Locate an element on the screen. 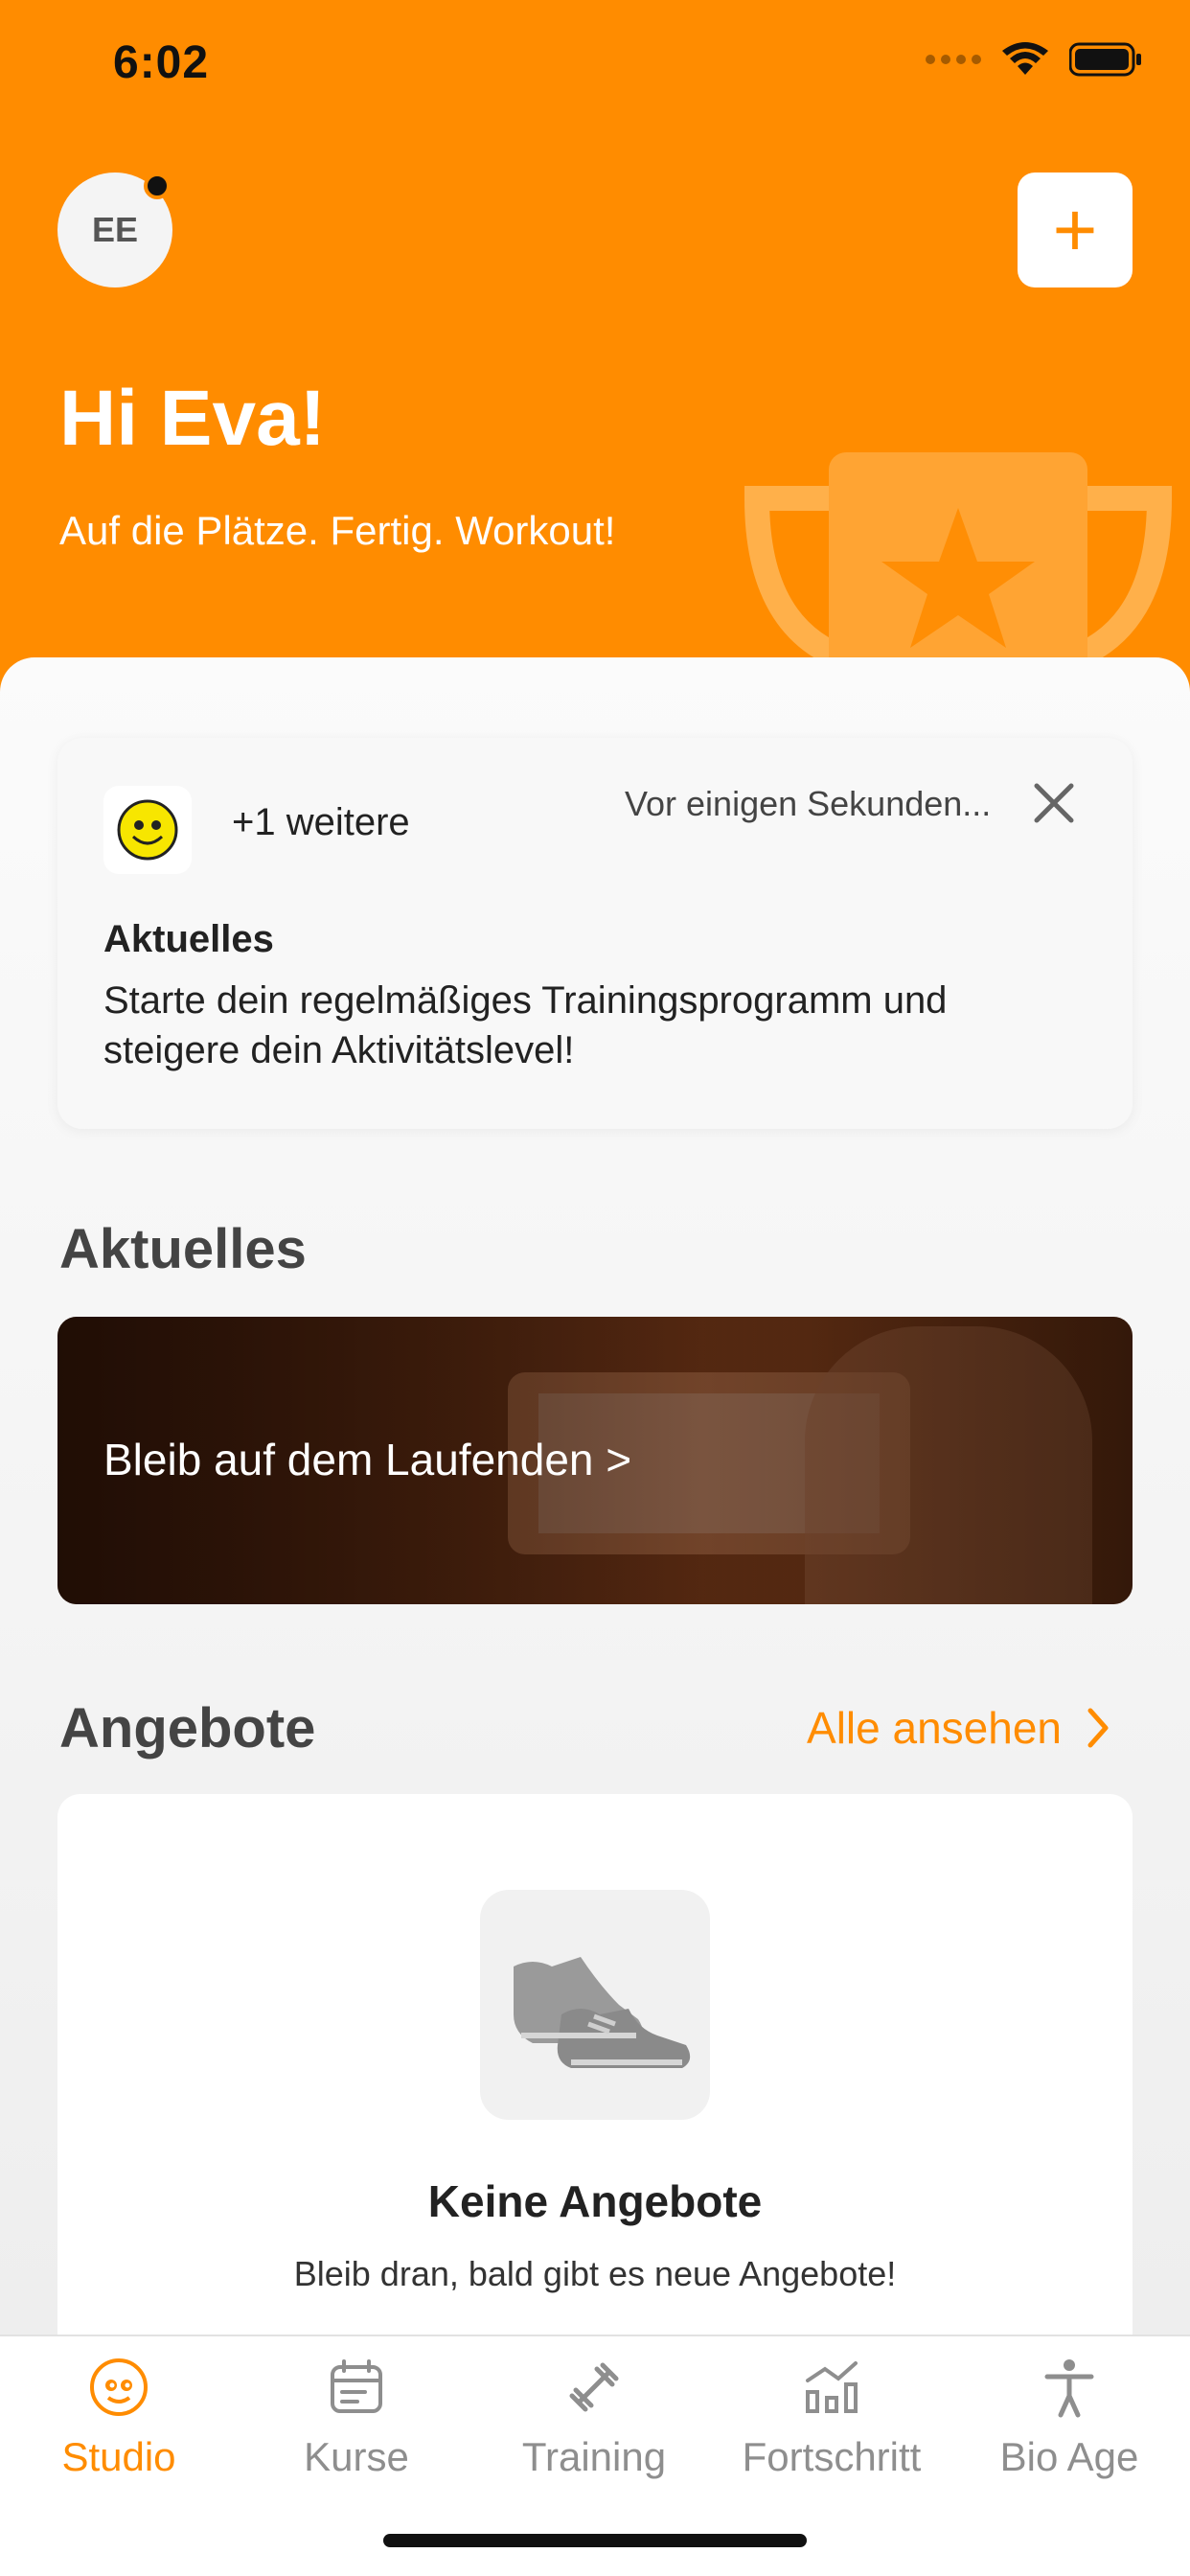  tab-label-training: Training is located at coordinates (594, 2456).